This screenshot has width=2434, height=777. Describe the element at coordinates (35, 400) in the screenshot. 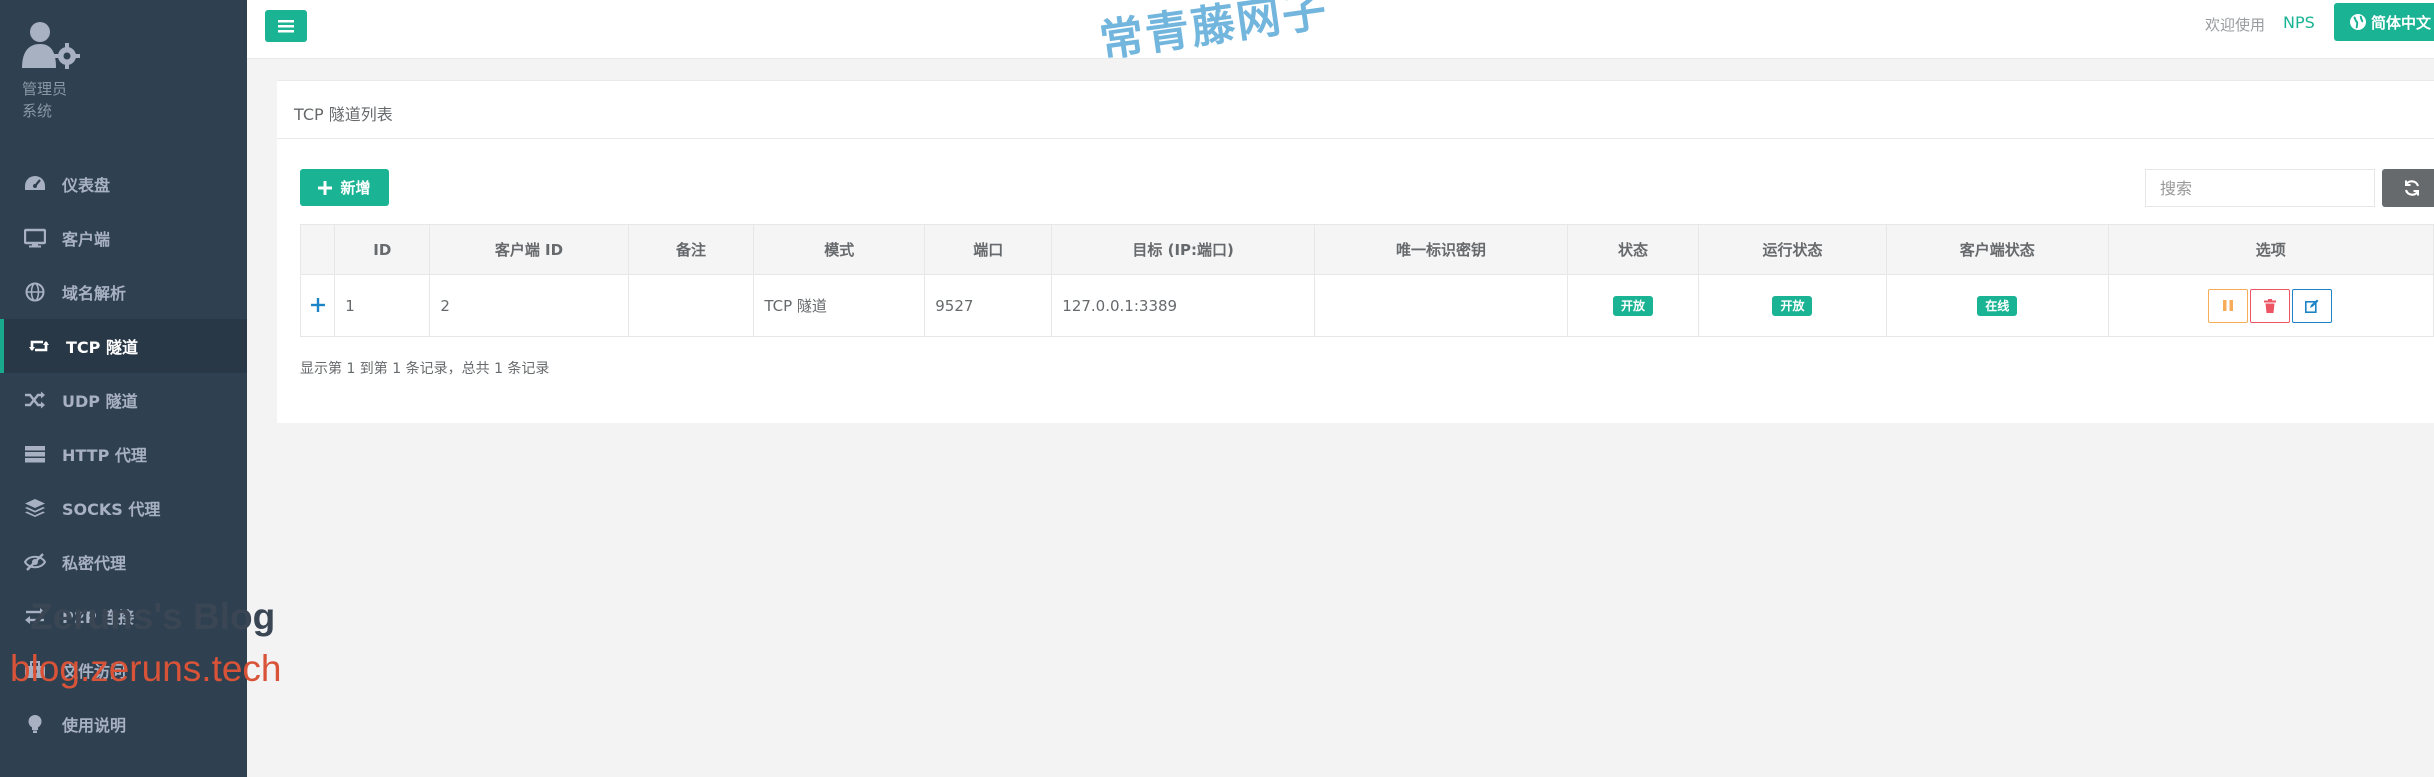

I see `random-icon` at that location.